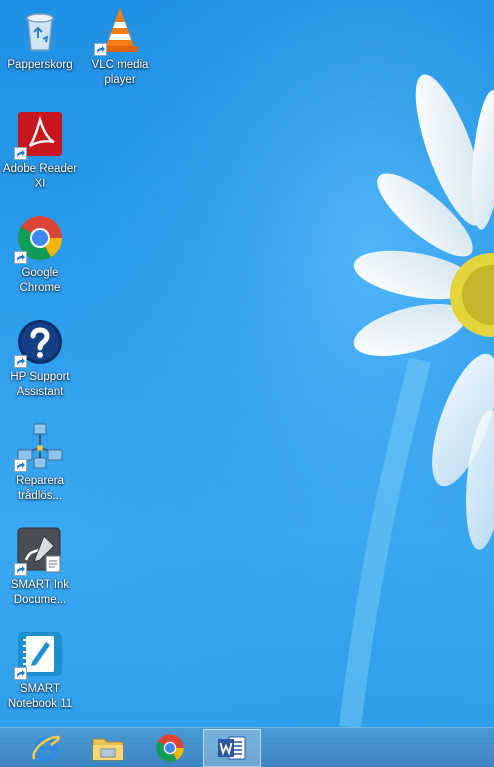 The width and height of the screenshot is (494, 767). Describe the element at coordinates (40, 696) in the screenshot. I see `desktop-icon-label: SMART Notebook 11` at that location.